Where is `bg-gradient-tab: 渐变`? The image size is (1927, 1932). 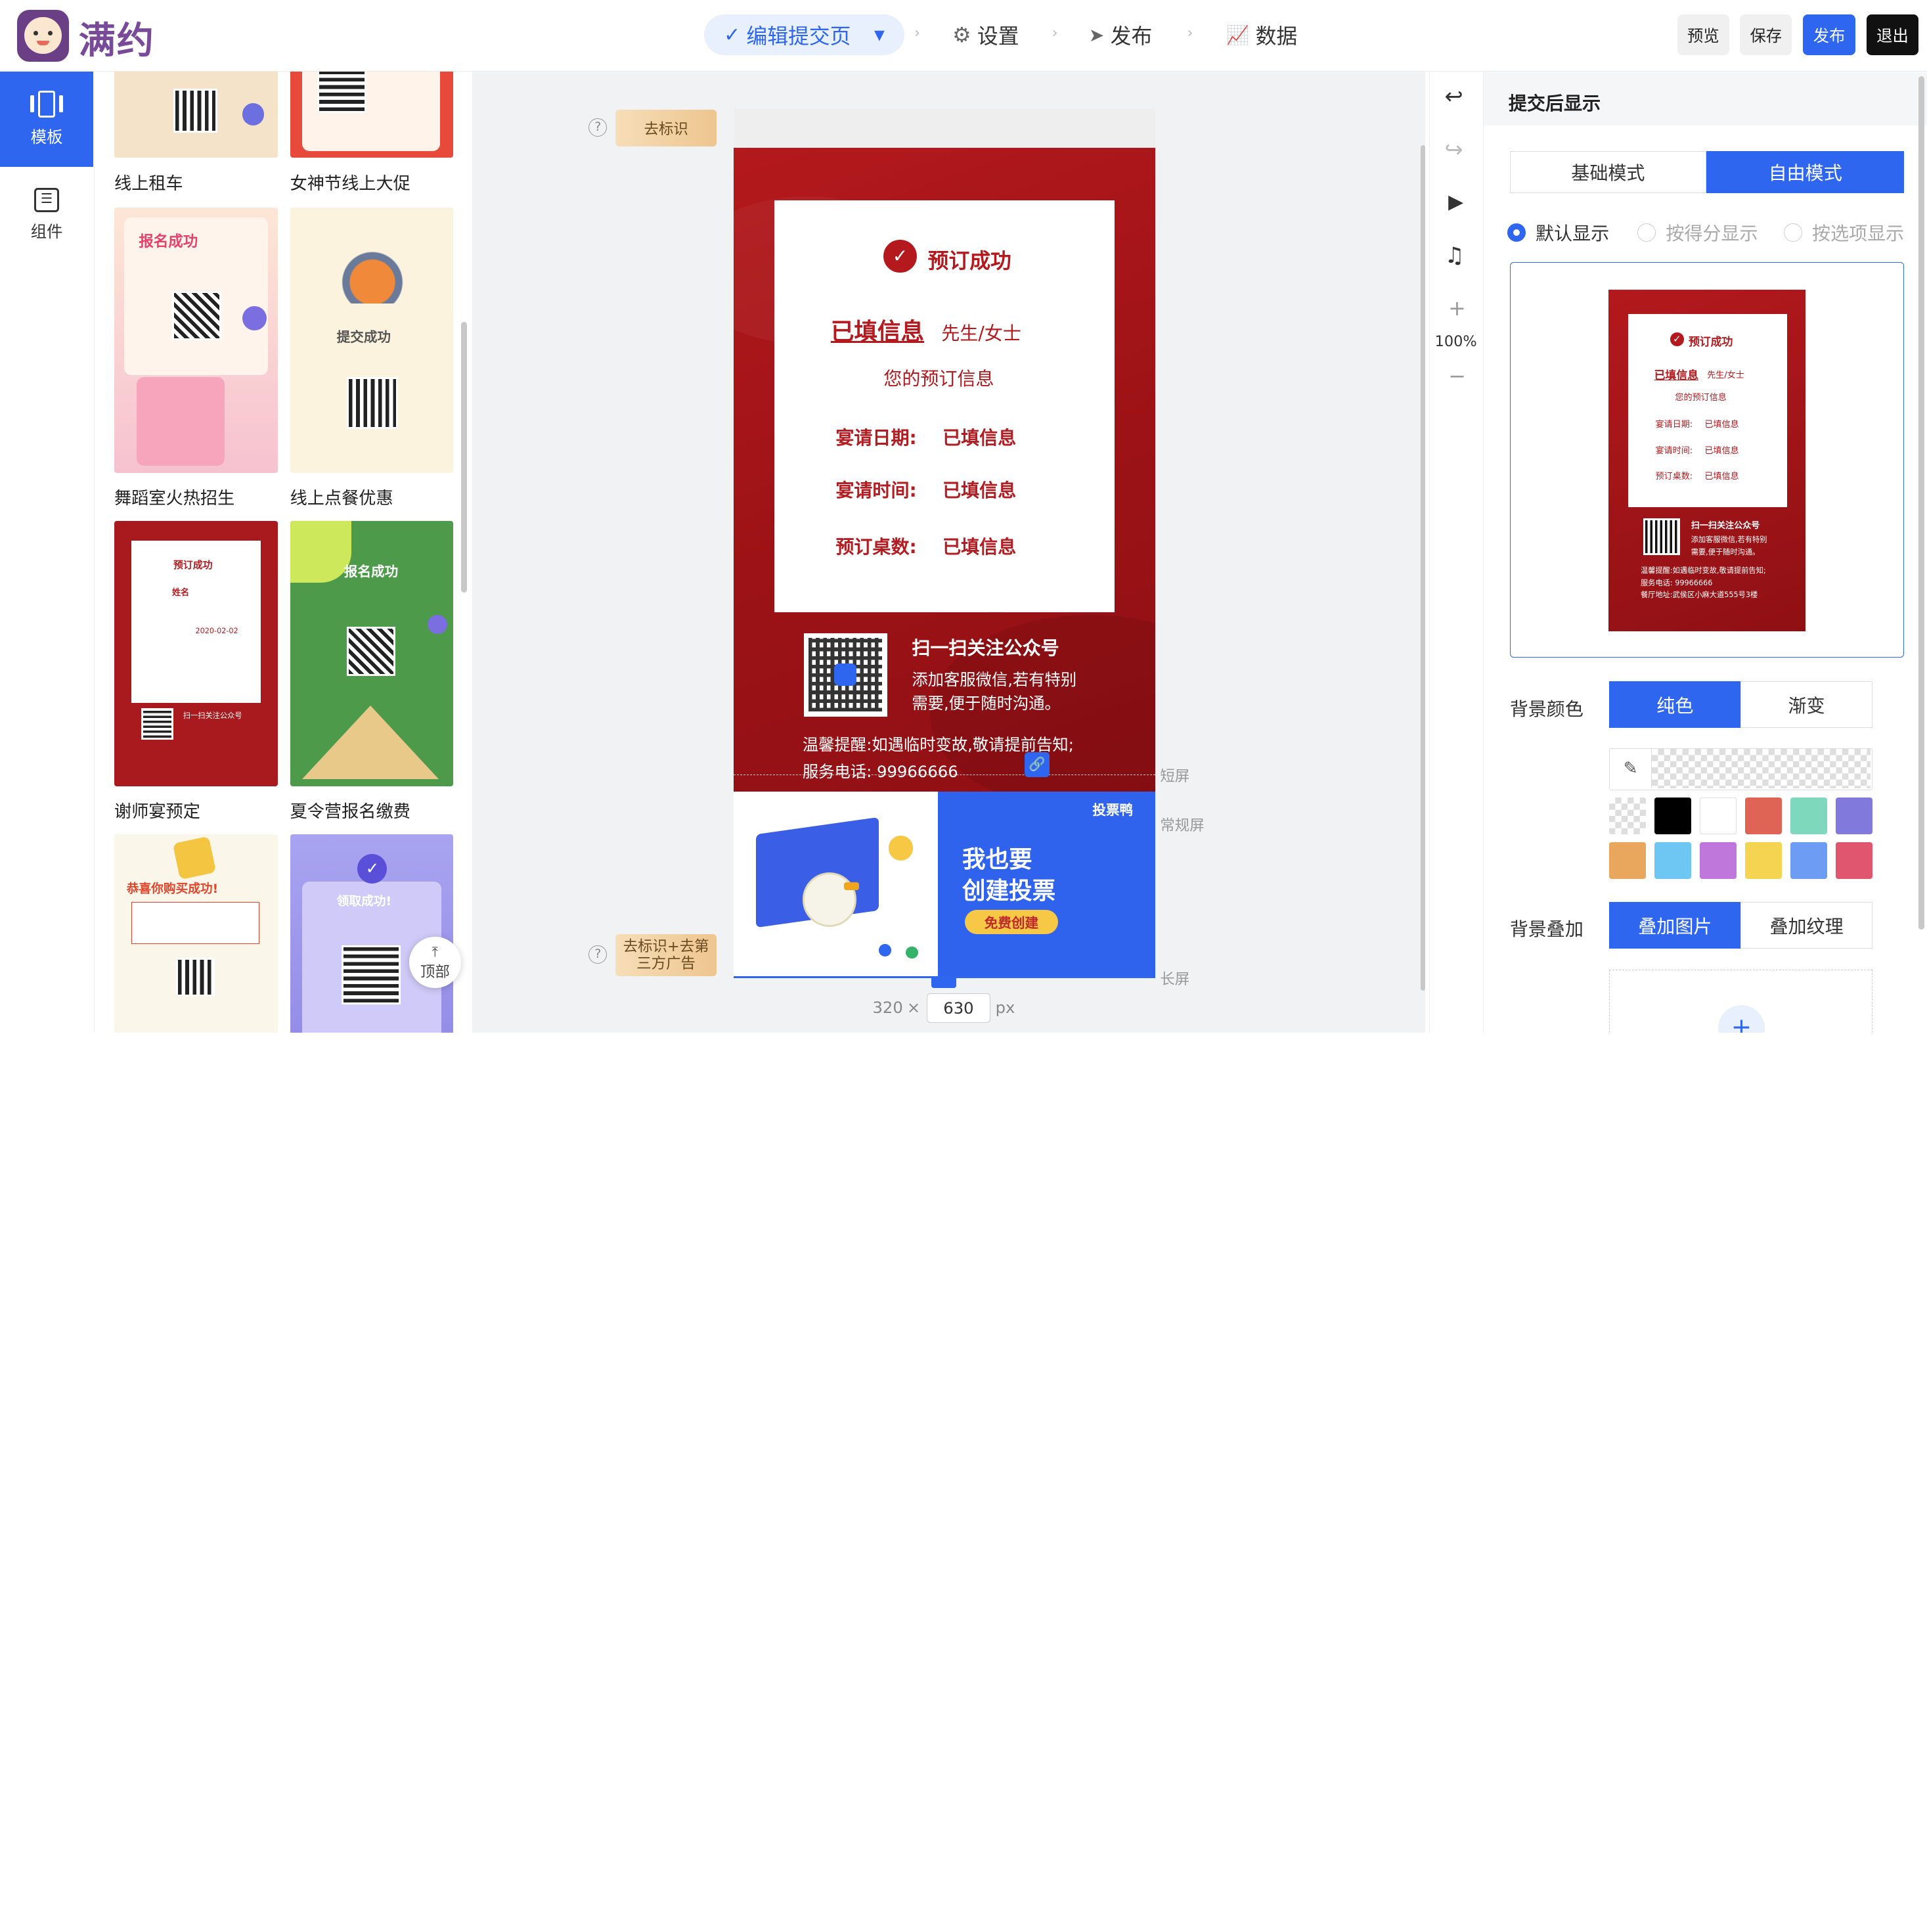
bg-gradient-tab: 渐变 is located at coordinates (1806, 704).